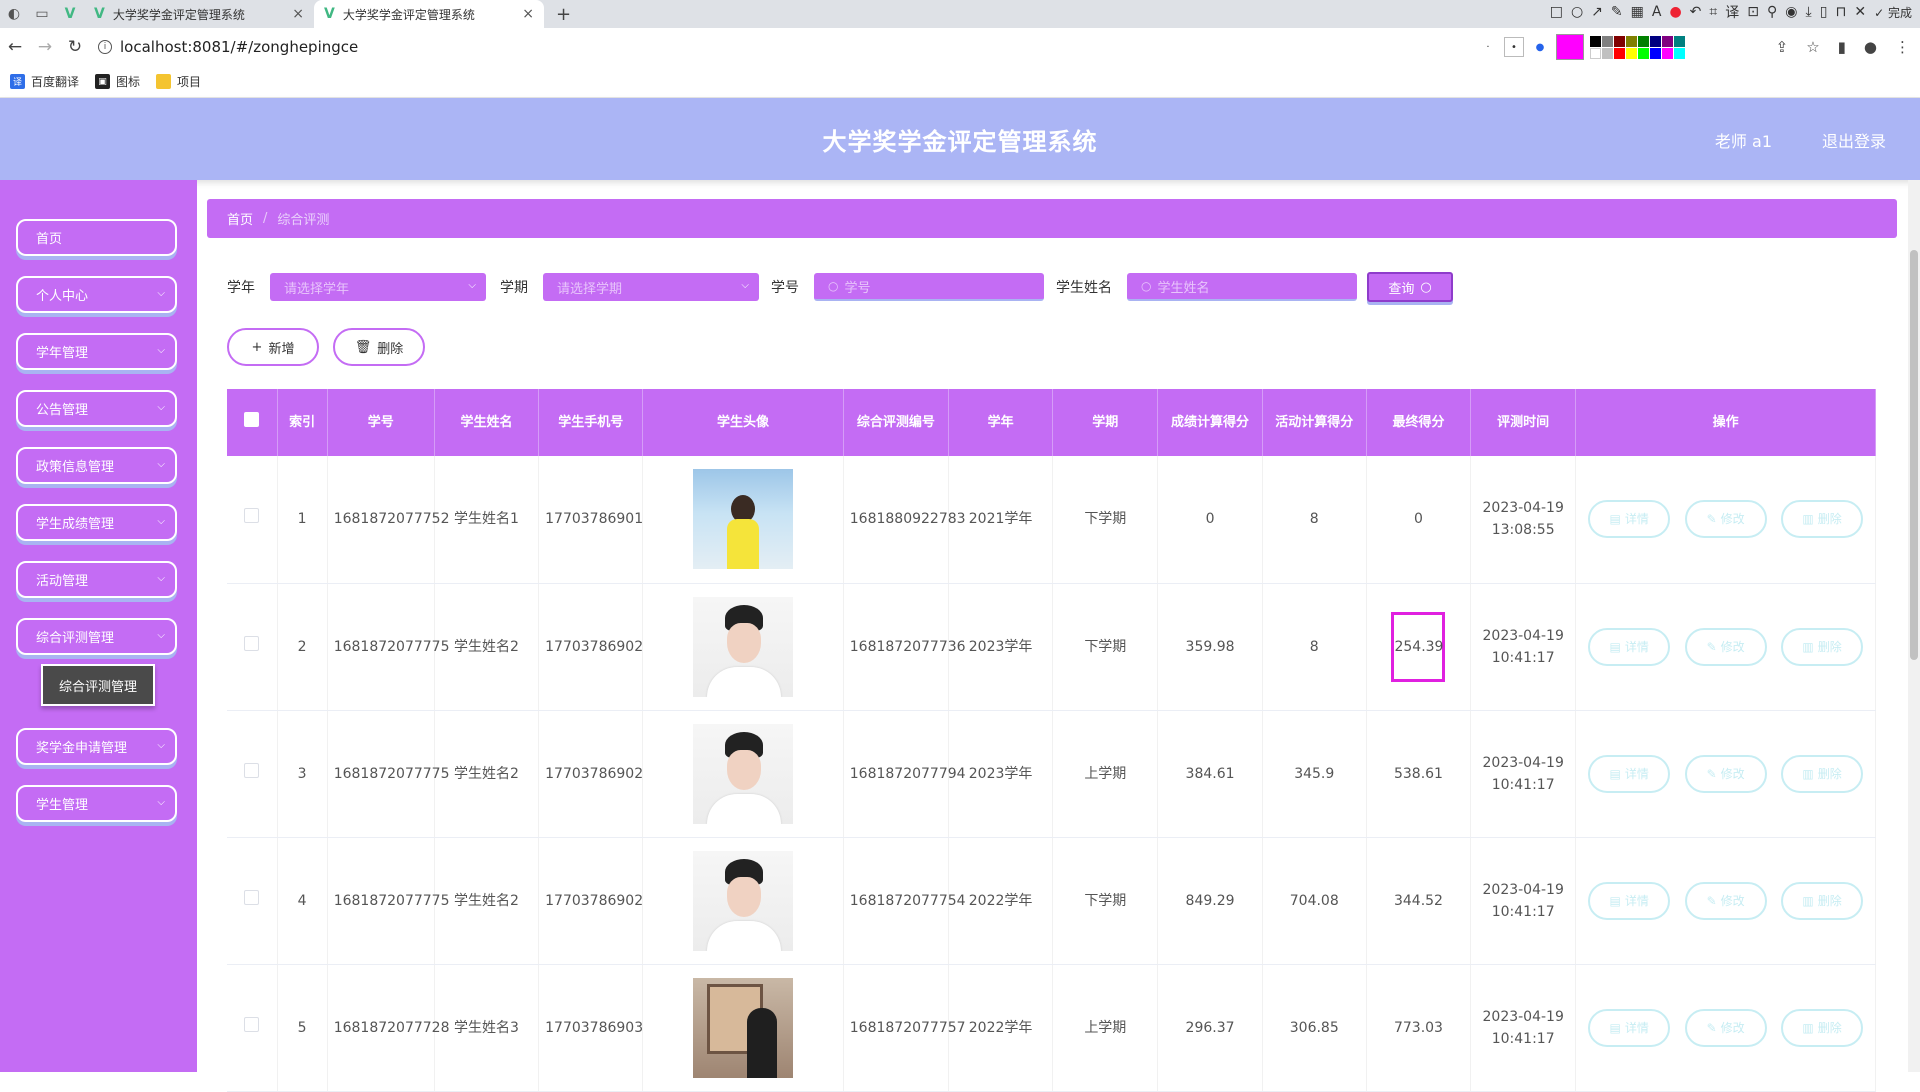 The width and height of the screenshot is (1920, 1092). Describe the element at coordinates (1854, 140) in the screenshot. I see `logout-link: 退出登录` at that location.